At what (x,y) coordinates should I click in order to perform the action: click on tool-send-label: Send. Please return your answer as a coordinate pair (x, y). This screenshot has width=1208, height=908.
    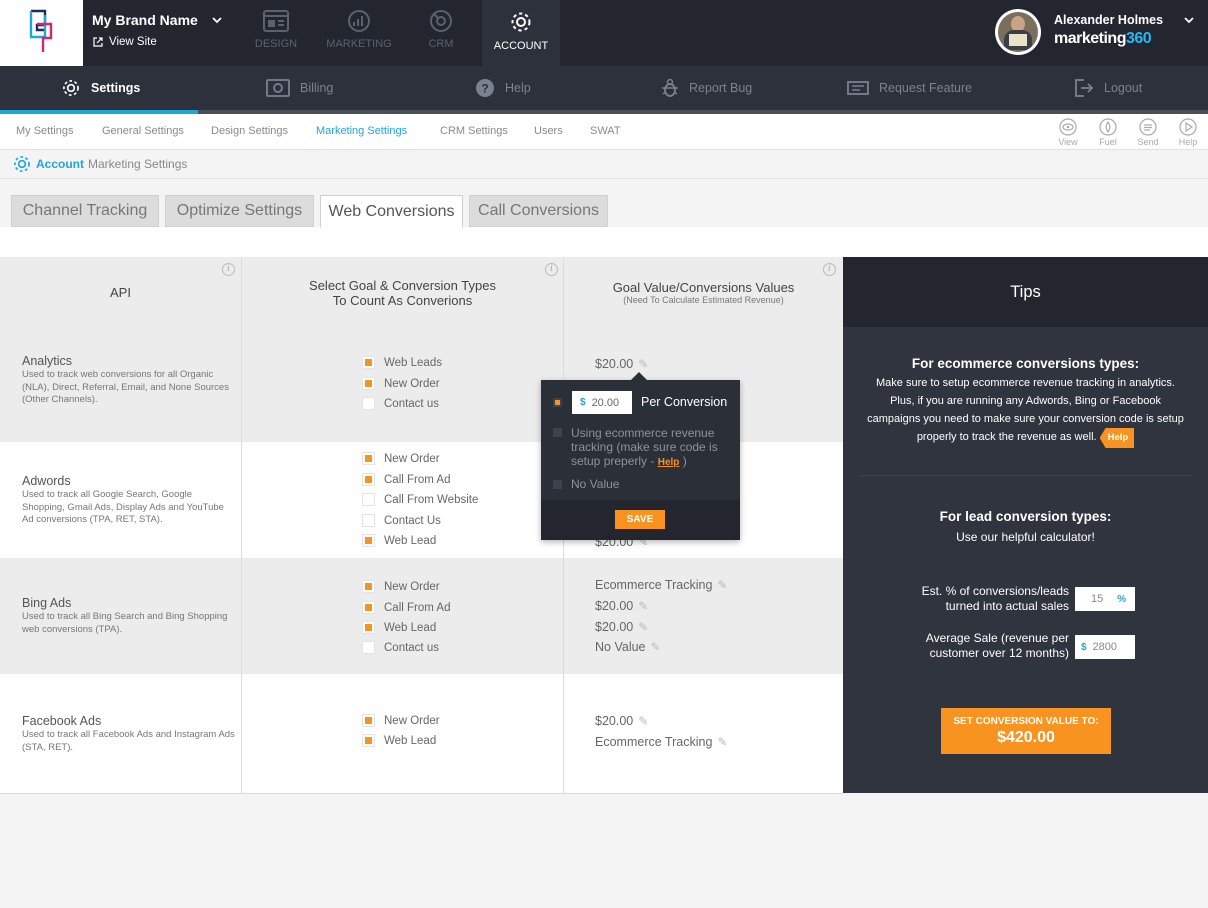
    Looking at the image, I should click on (1148, 142).